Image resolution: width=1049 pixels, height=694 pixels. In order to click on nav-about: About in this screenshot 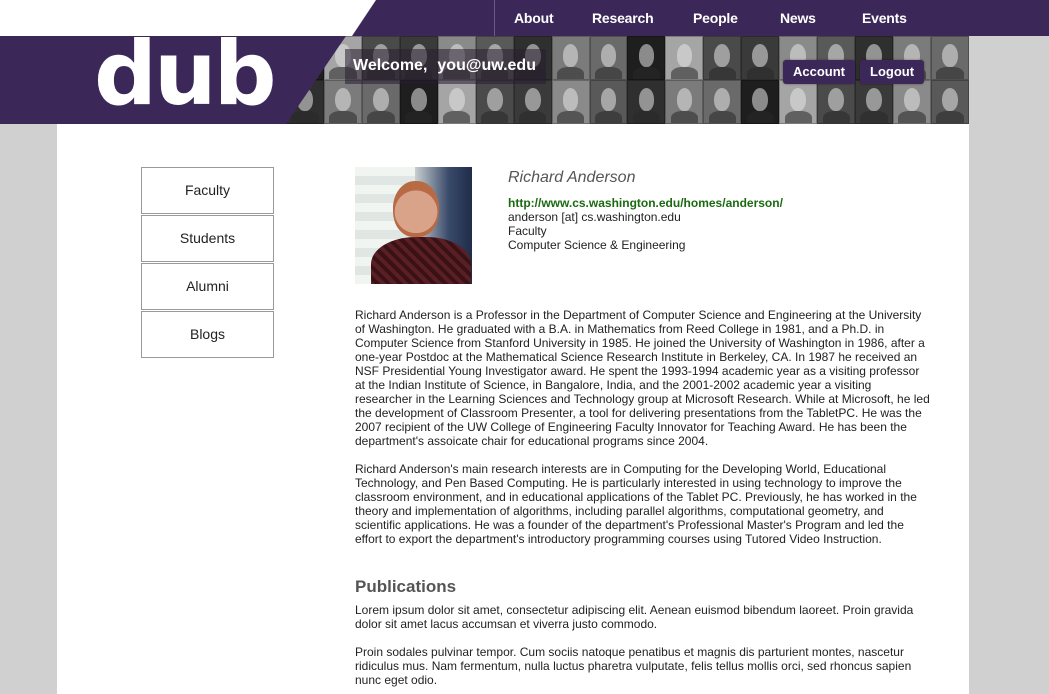, I will do `click(534, 18)`.